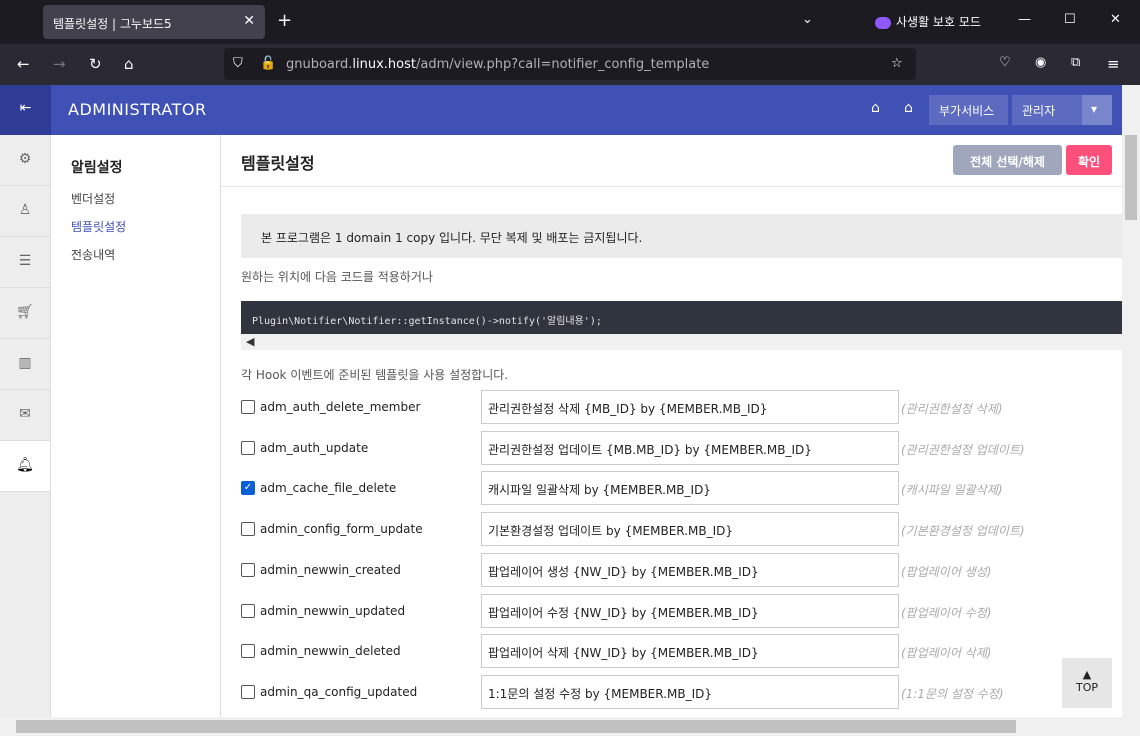 The width and height of the screenshot is (1140, 736). Describe the element at coordinates (341, 529) in the screenshot. I see `hook-name: admin_config_form_update` at that location.